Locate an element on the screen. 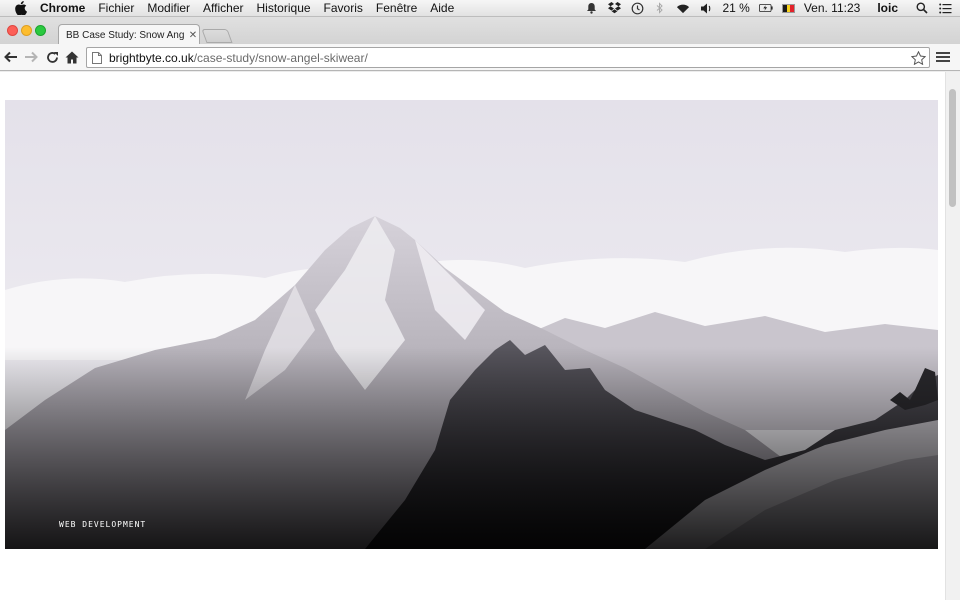  window-minimize-button is located at coordinates (26, 30).